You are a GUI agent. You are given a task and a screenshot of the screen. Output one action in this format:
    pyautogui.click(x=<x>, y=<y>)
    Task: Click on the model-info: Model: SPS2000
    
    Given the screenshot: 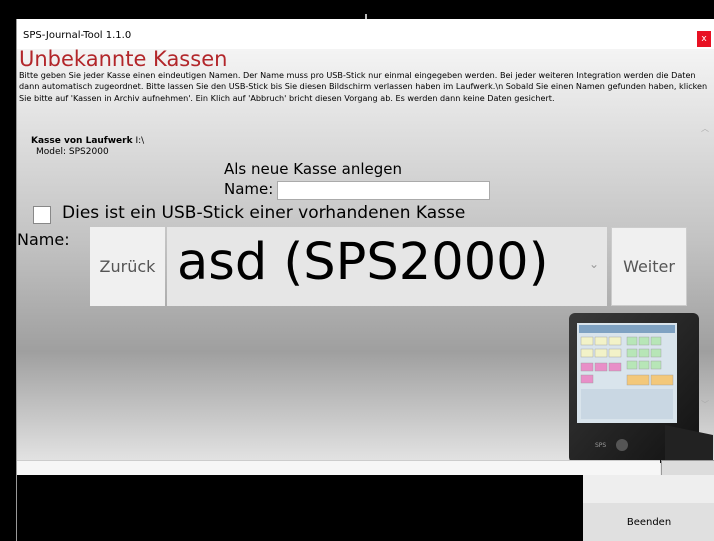 What is the action you would take?
    pyautogui.click(x=72, y=152)
    